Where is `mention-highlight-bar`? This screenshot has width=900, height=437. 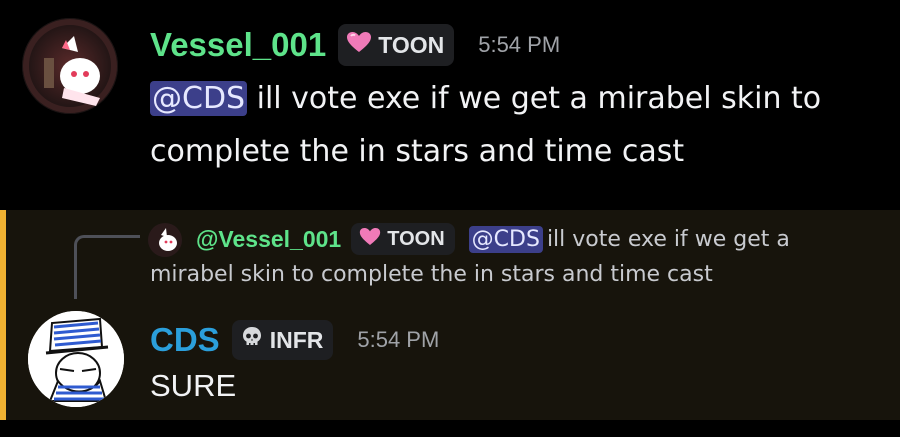
mention-highlight-bar is located at coordinates (3, 315).